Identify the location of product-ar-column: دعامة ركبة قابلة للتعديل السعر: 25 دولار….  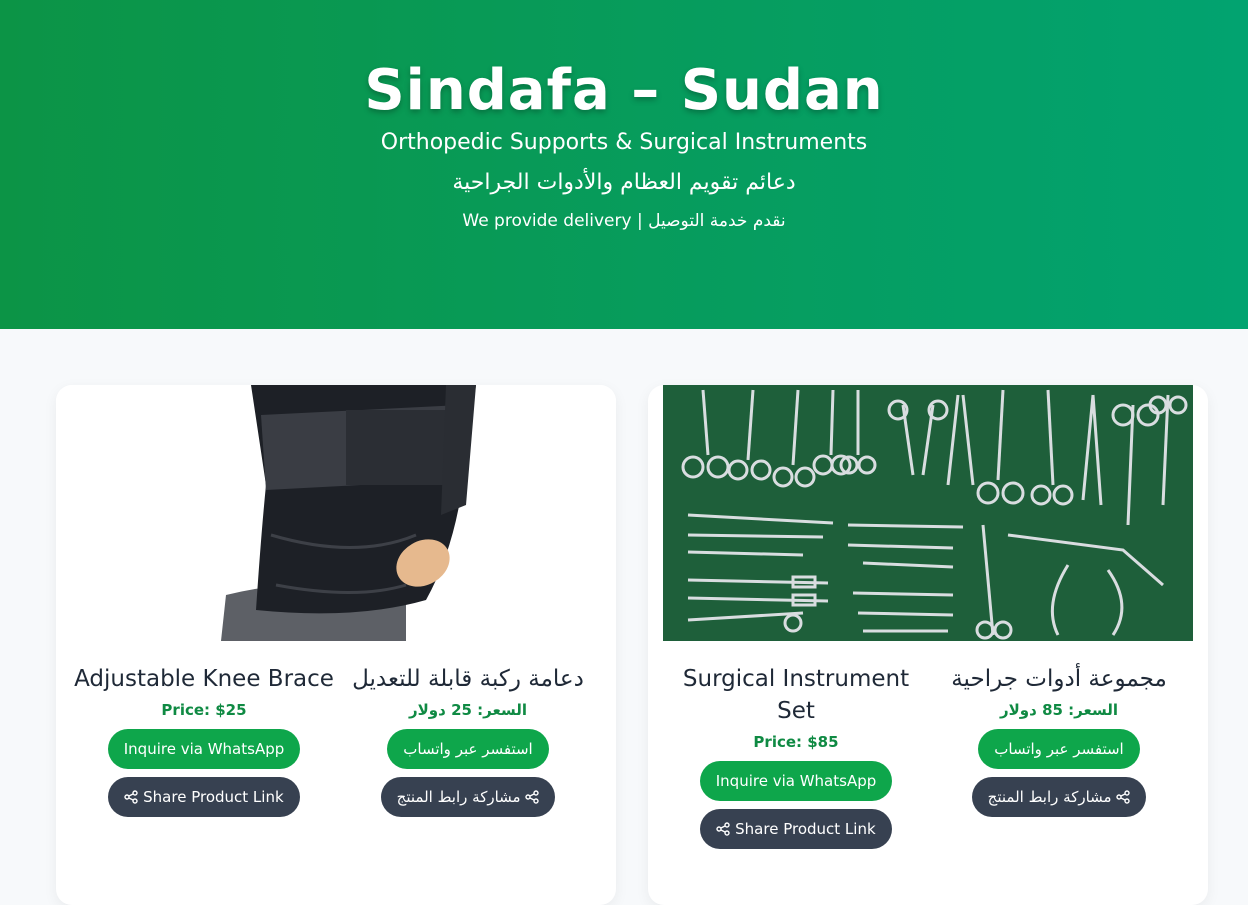
(468, 740).